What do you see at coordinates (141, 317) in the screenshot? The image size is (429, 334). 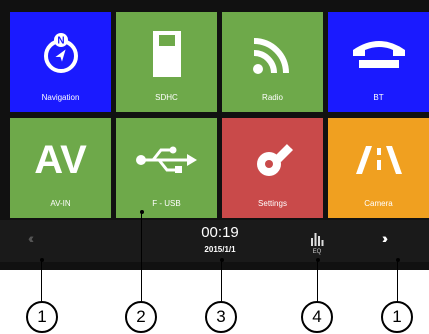 I see `callout-2: 2` at bounding box center [141, 317].